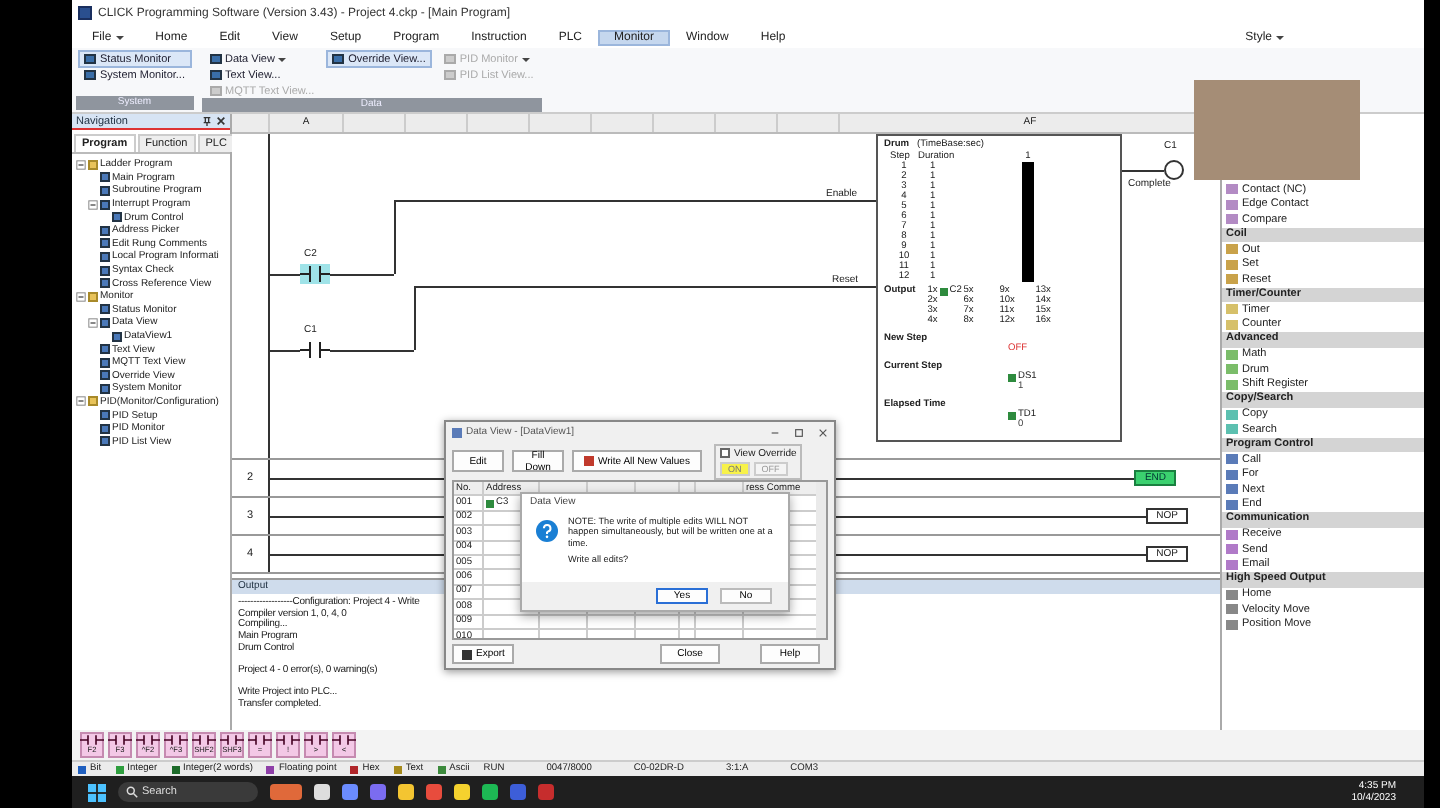  I want to click on question-icon, so click(547, 531).